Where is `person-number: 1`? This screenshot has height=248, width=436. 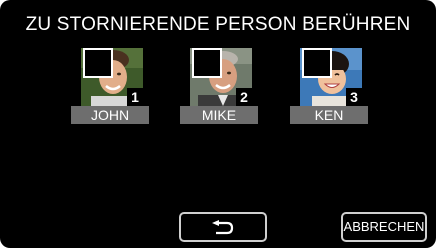
person-number: 1 is located at coordinates (135, 97).